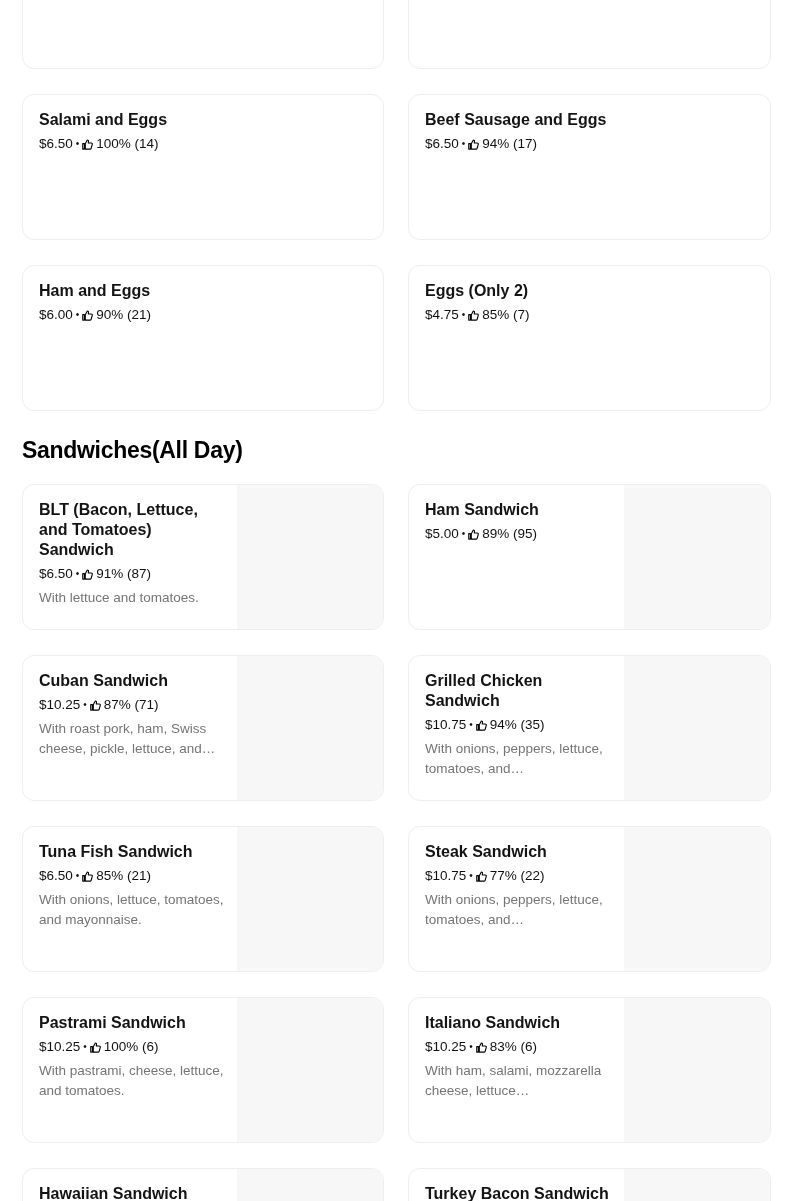  Describe the element at coordinates (516, 120) in the screenshot. I see `item-title: Beef Sausage and Eggs` at that location.